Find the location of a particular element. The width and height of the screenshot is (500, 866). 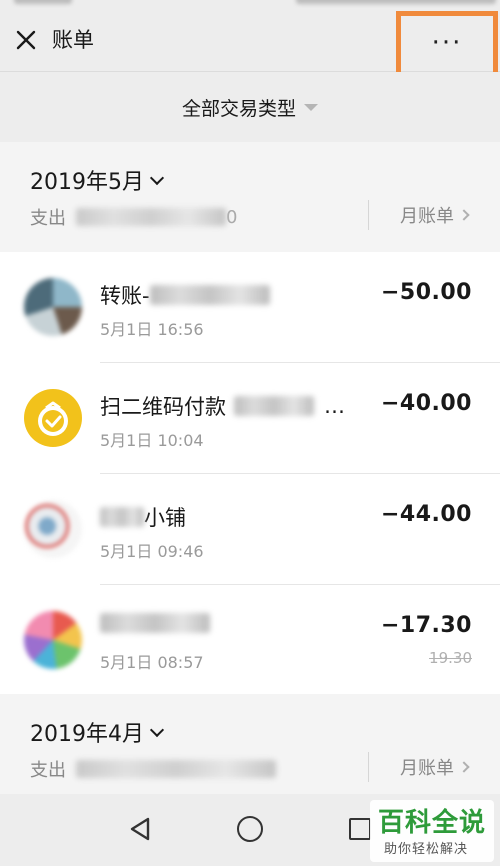

watermark-logo: 百科全说 助你轻松解决 is located at coordinates (432, 831).